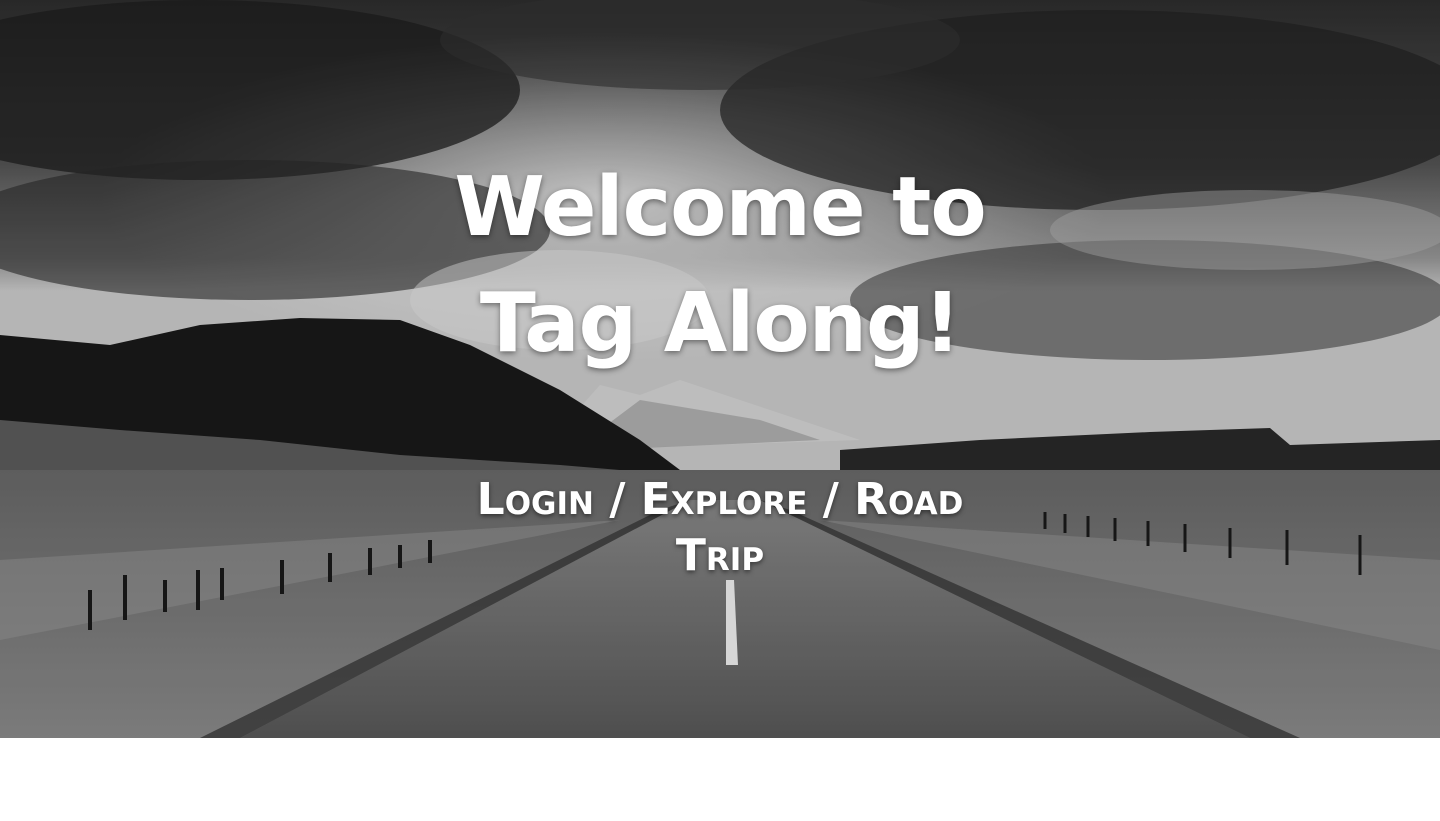 The height and width of the screenshot is (821, 1440). Describe the element at coordinates (724, 499) in the screenshot. I see `nav-link-explore: Explore` at that location.